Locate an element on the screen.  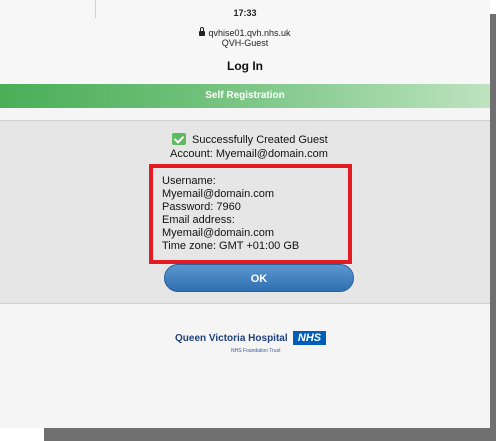
nhs-logo: NHS is located at coordinates (309, 338).